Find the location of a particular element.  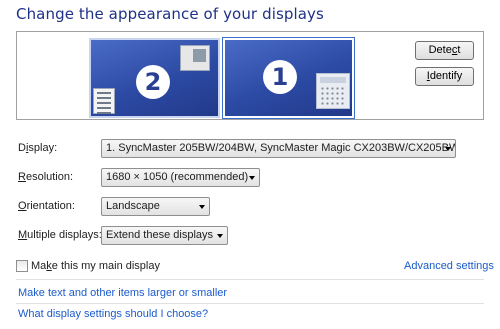

orientation-select: Landscape is located at coordinates (155, 206).